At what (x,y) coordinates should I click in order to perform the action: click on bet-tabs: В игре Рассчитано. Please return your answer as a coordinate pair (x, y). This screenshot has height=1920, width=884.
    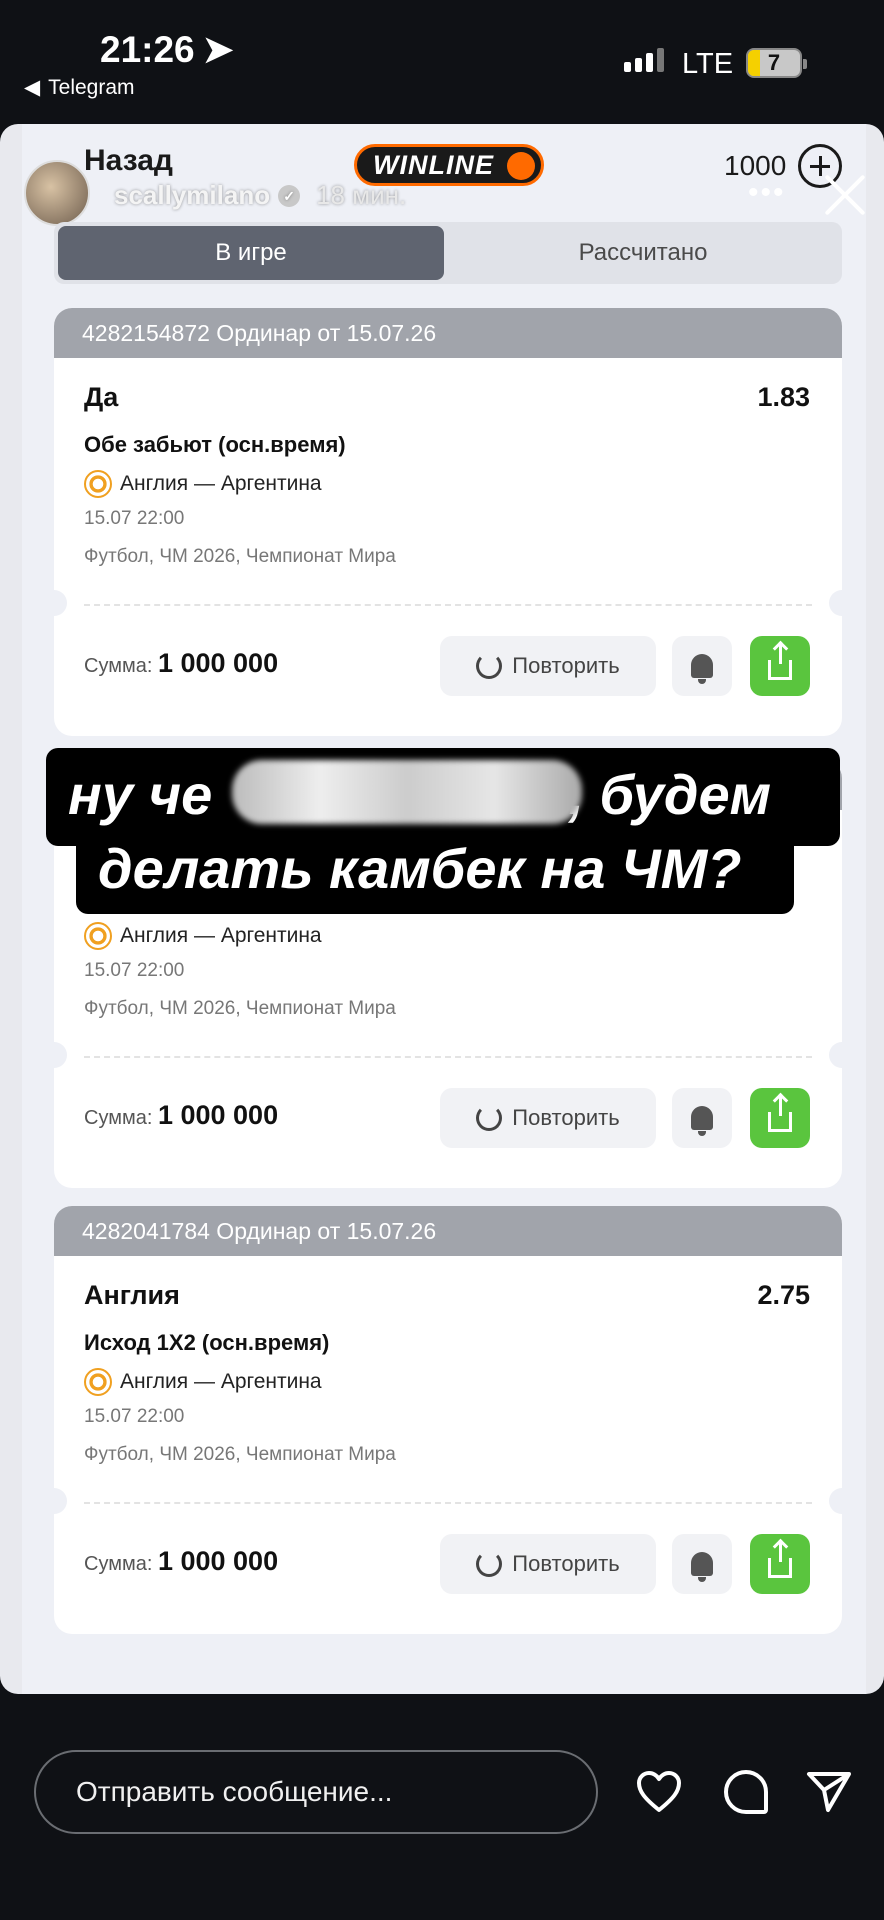
    Looking at the image, I should click on (448, 253).